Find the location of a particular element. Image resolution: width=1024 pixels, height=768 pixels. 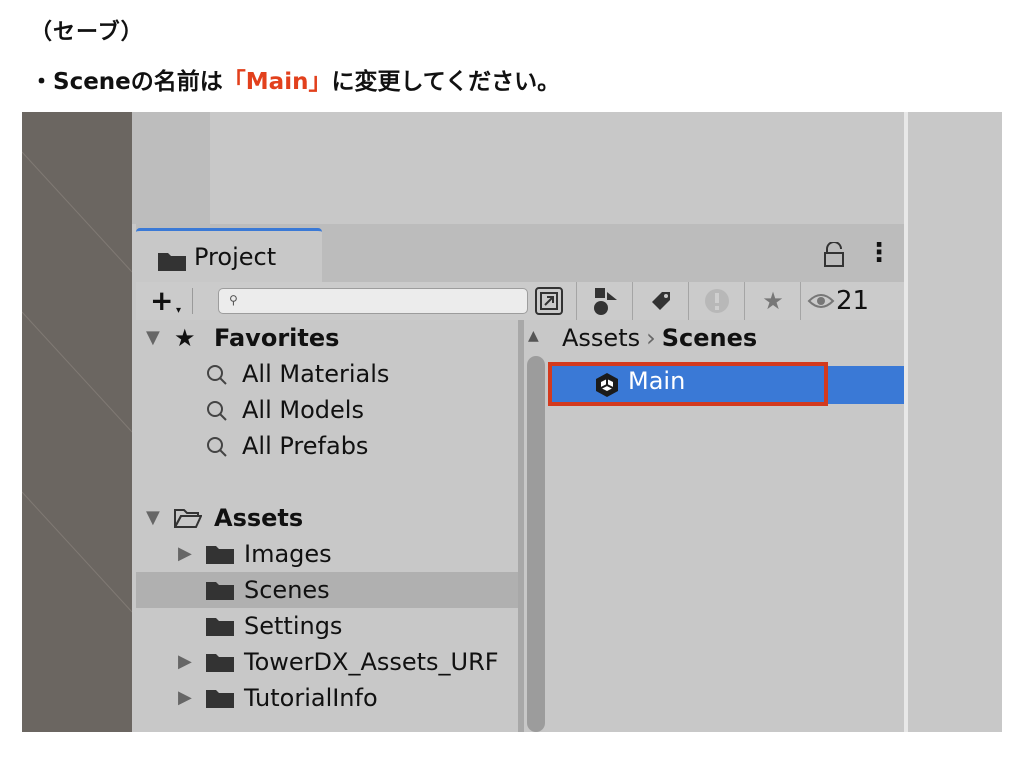

tree-item-all-materials: All Materials is located at coordinates (327, 374).